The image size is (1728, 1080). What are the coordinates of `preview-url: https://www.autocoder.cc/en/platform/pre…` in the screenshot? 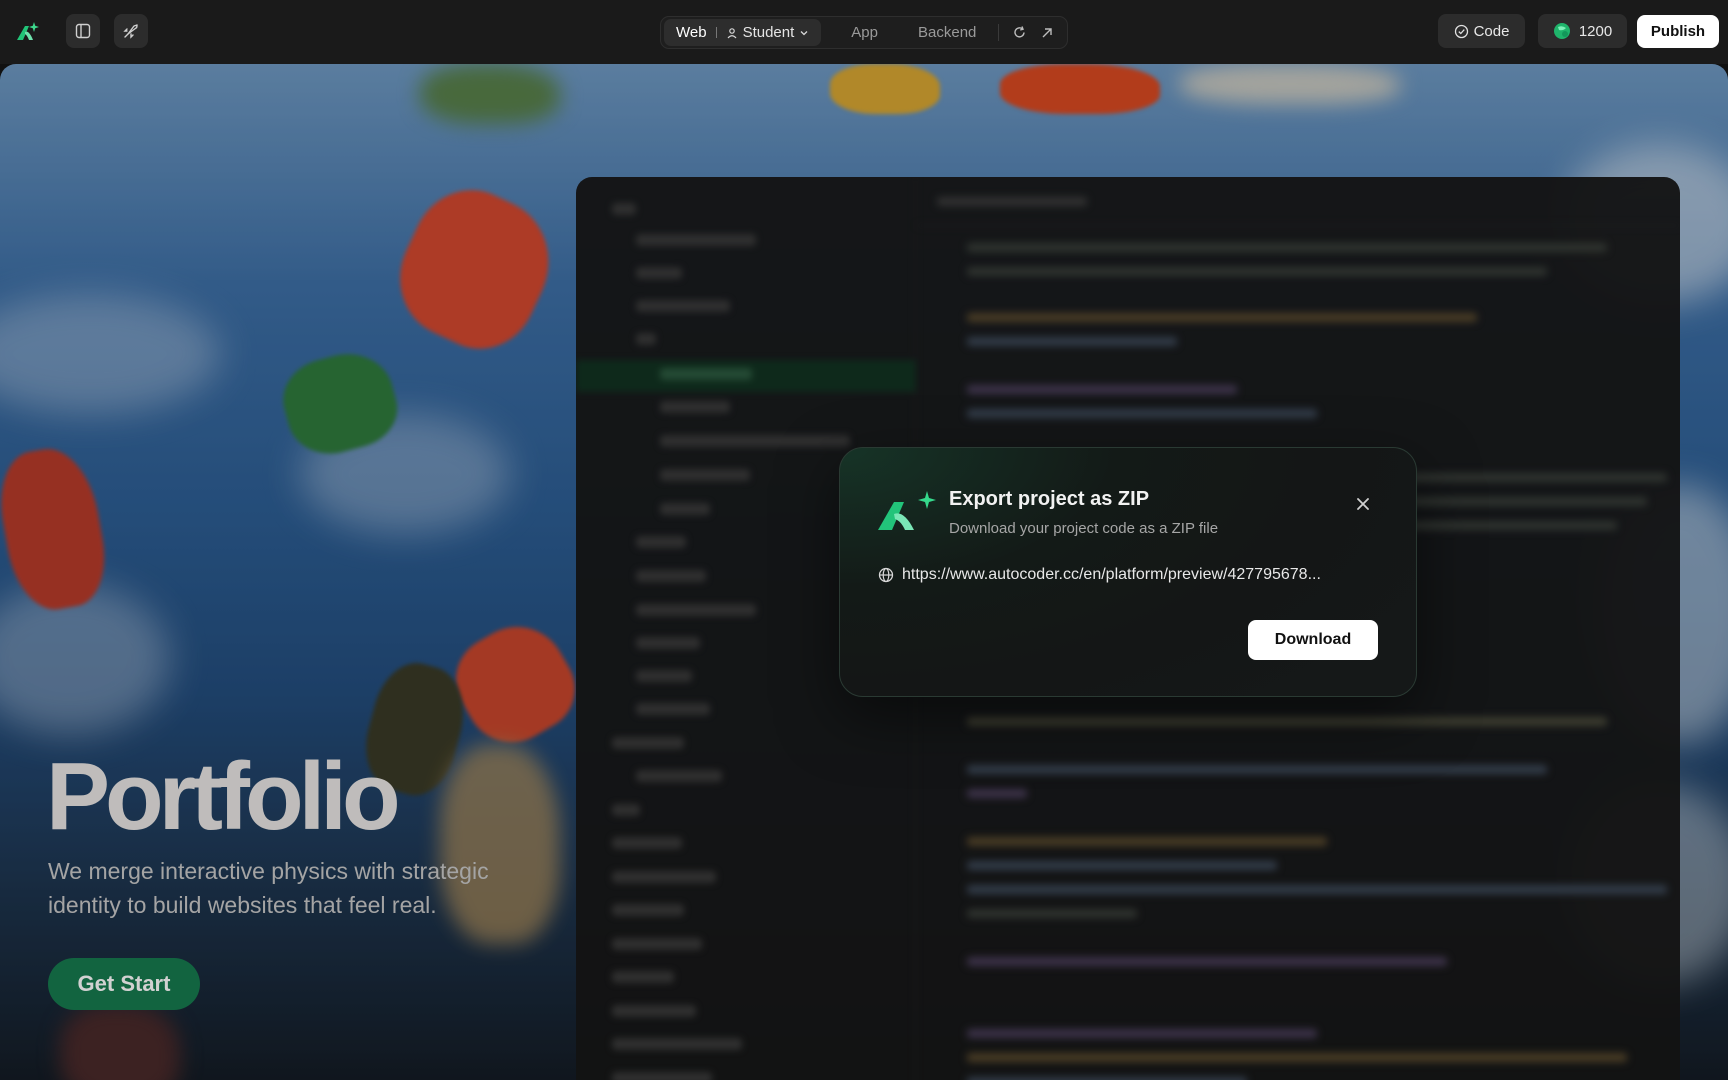 It's located at (1111, 575).